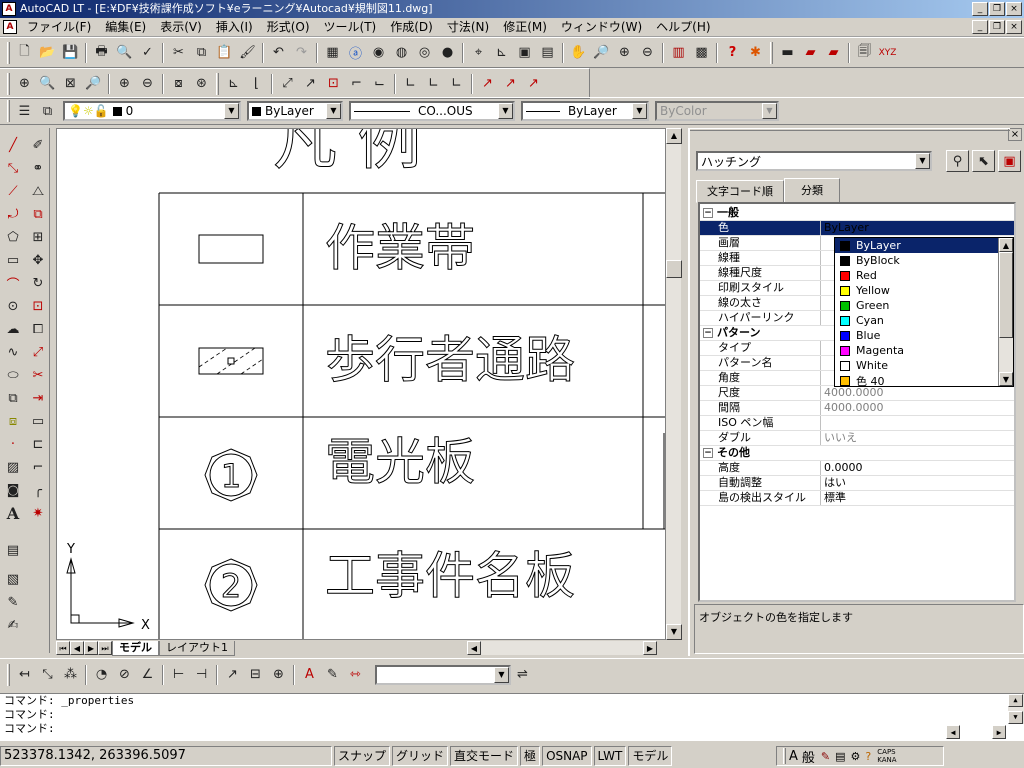 The height and width of the screenshot is (768, 1024). Describe the element at coordinates (610, 756) in the screenshot. I see `status-toggle: LWT` at that location.